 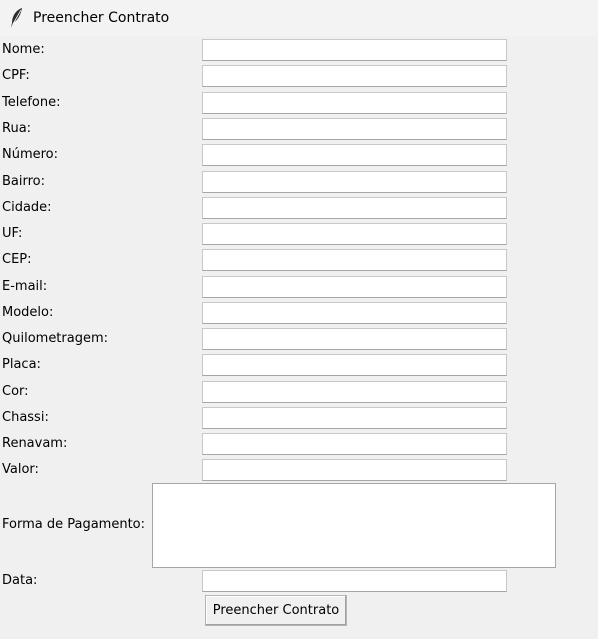 What do you see at coordinates (354, 103) in the screenshot?
I see `telefone-input` at bounding box center [354, 103].